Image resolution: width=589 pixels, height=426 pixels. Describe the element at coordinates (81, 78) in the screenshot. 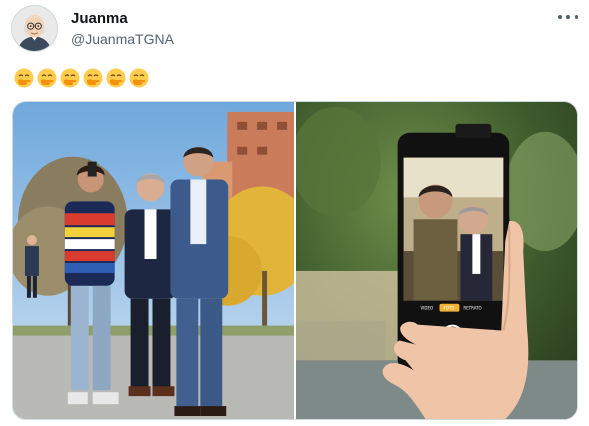

I see `tweet-text: 🤭🤭🤭🤭🤭🤭` at that location.